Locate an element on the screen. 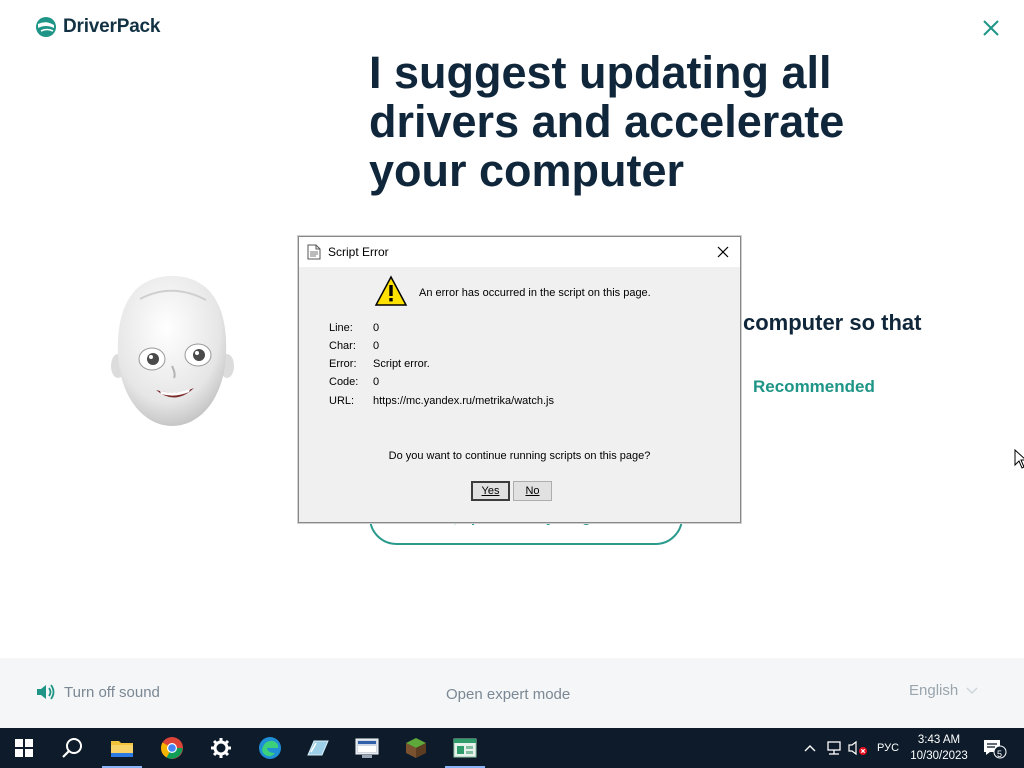 This screenshot has height=768, width=1024. settings-icon is located at coordinates (221, 748).